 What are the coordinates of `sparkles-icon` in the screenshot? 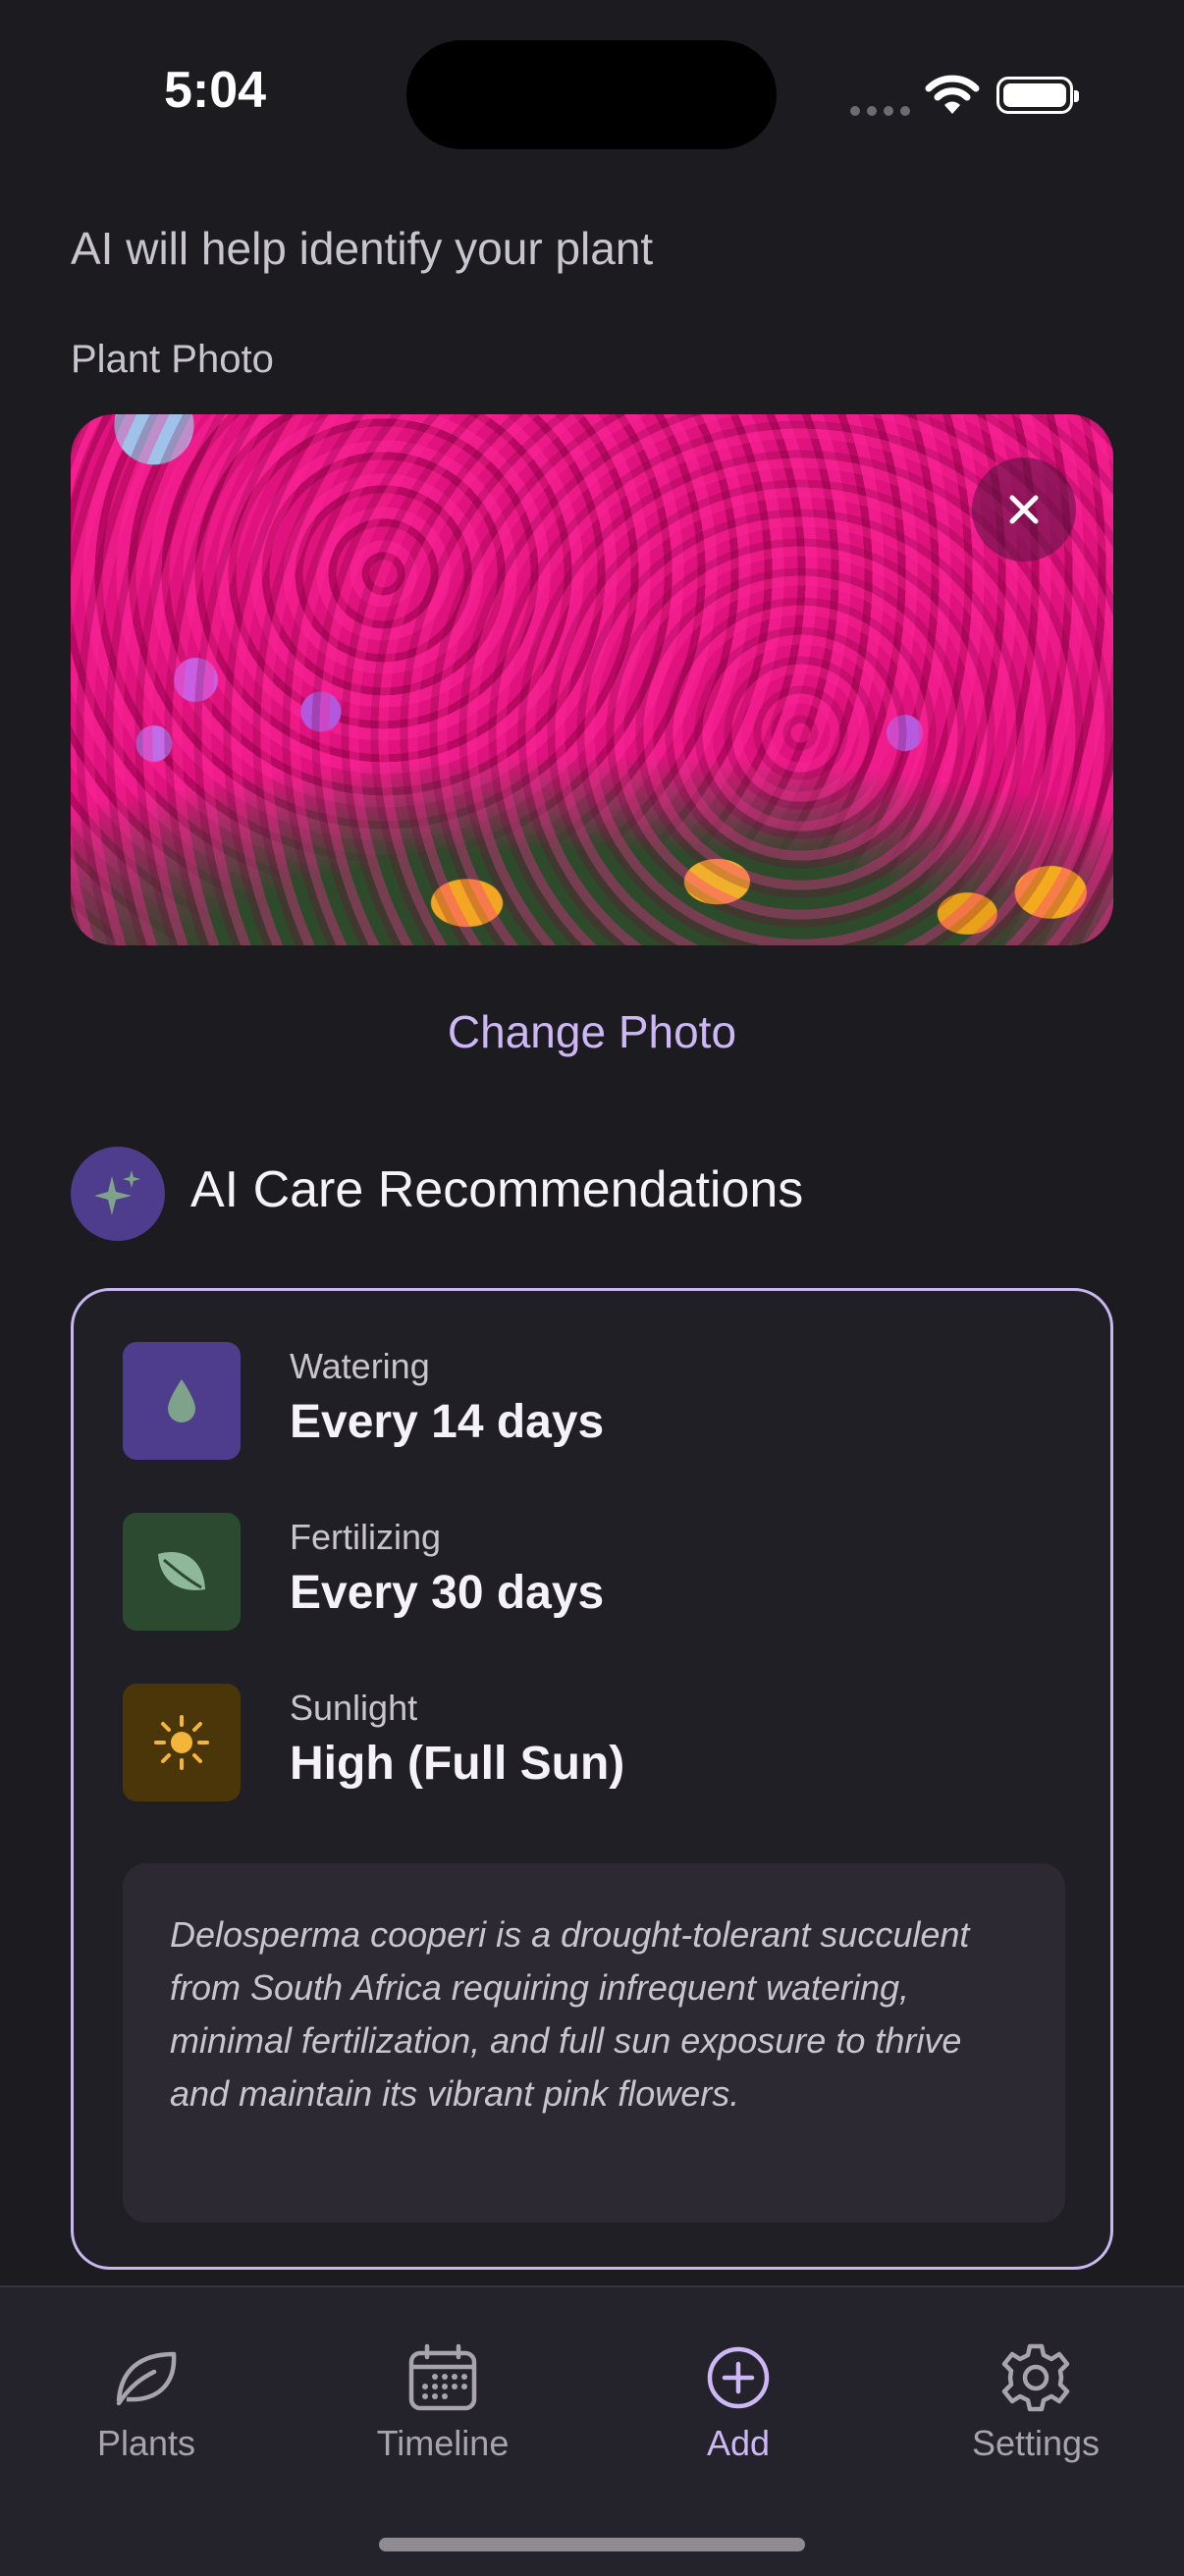 It's located at (118, 1194).